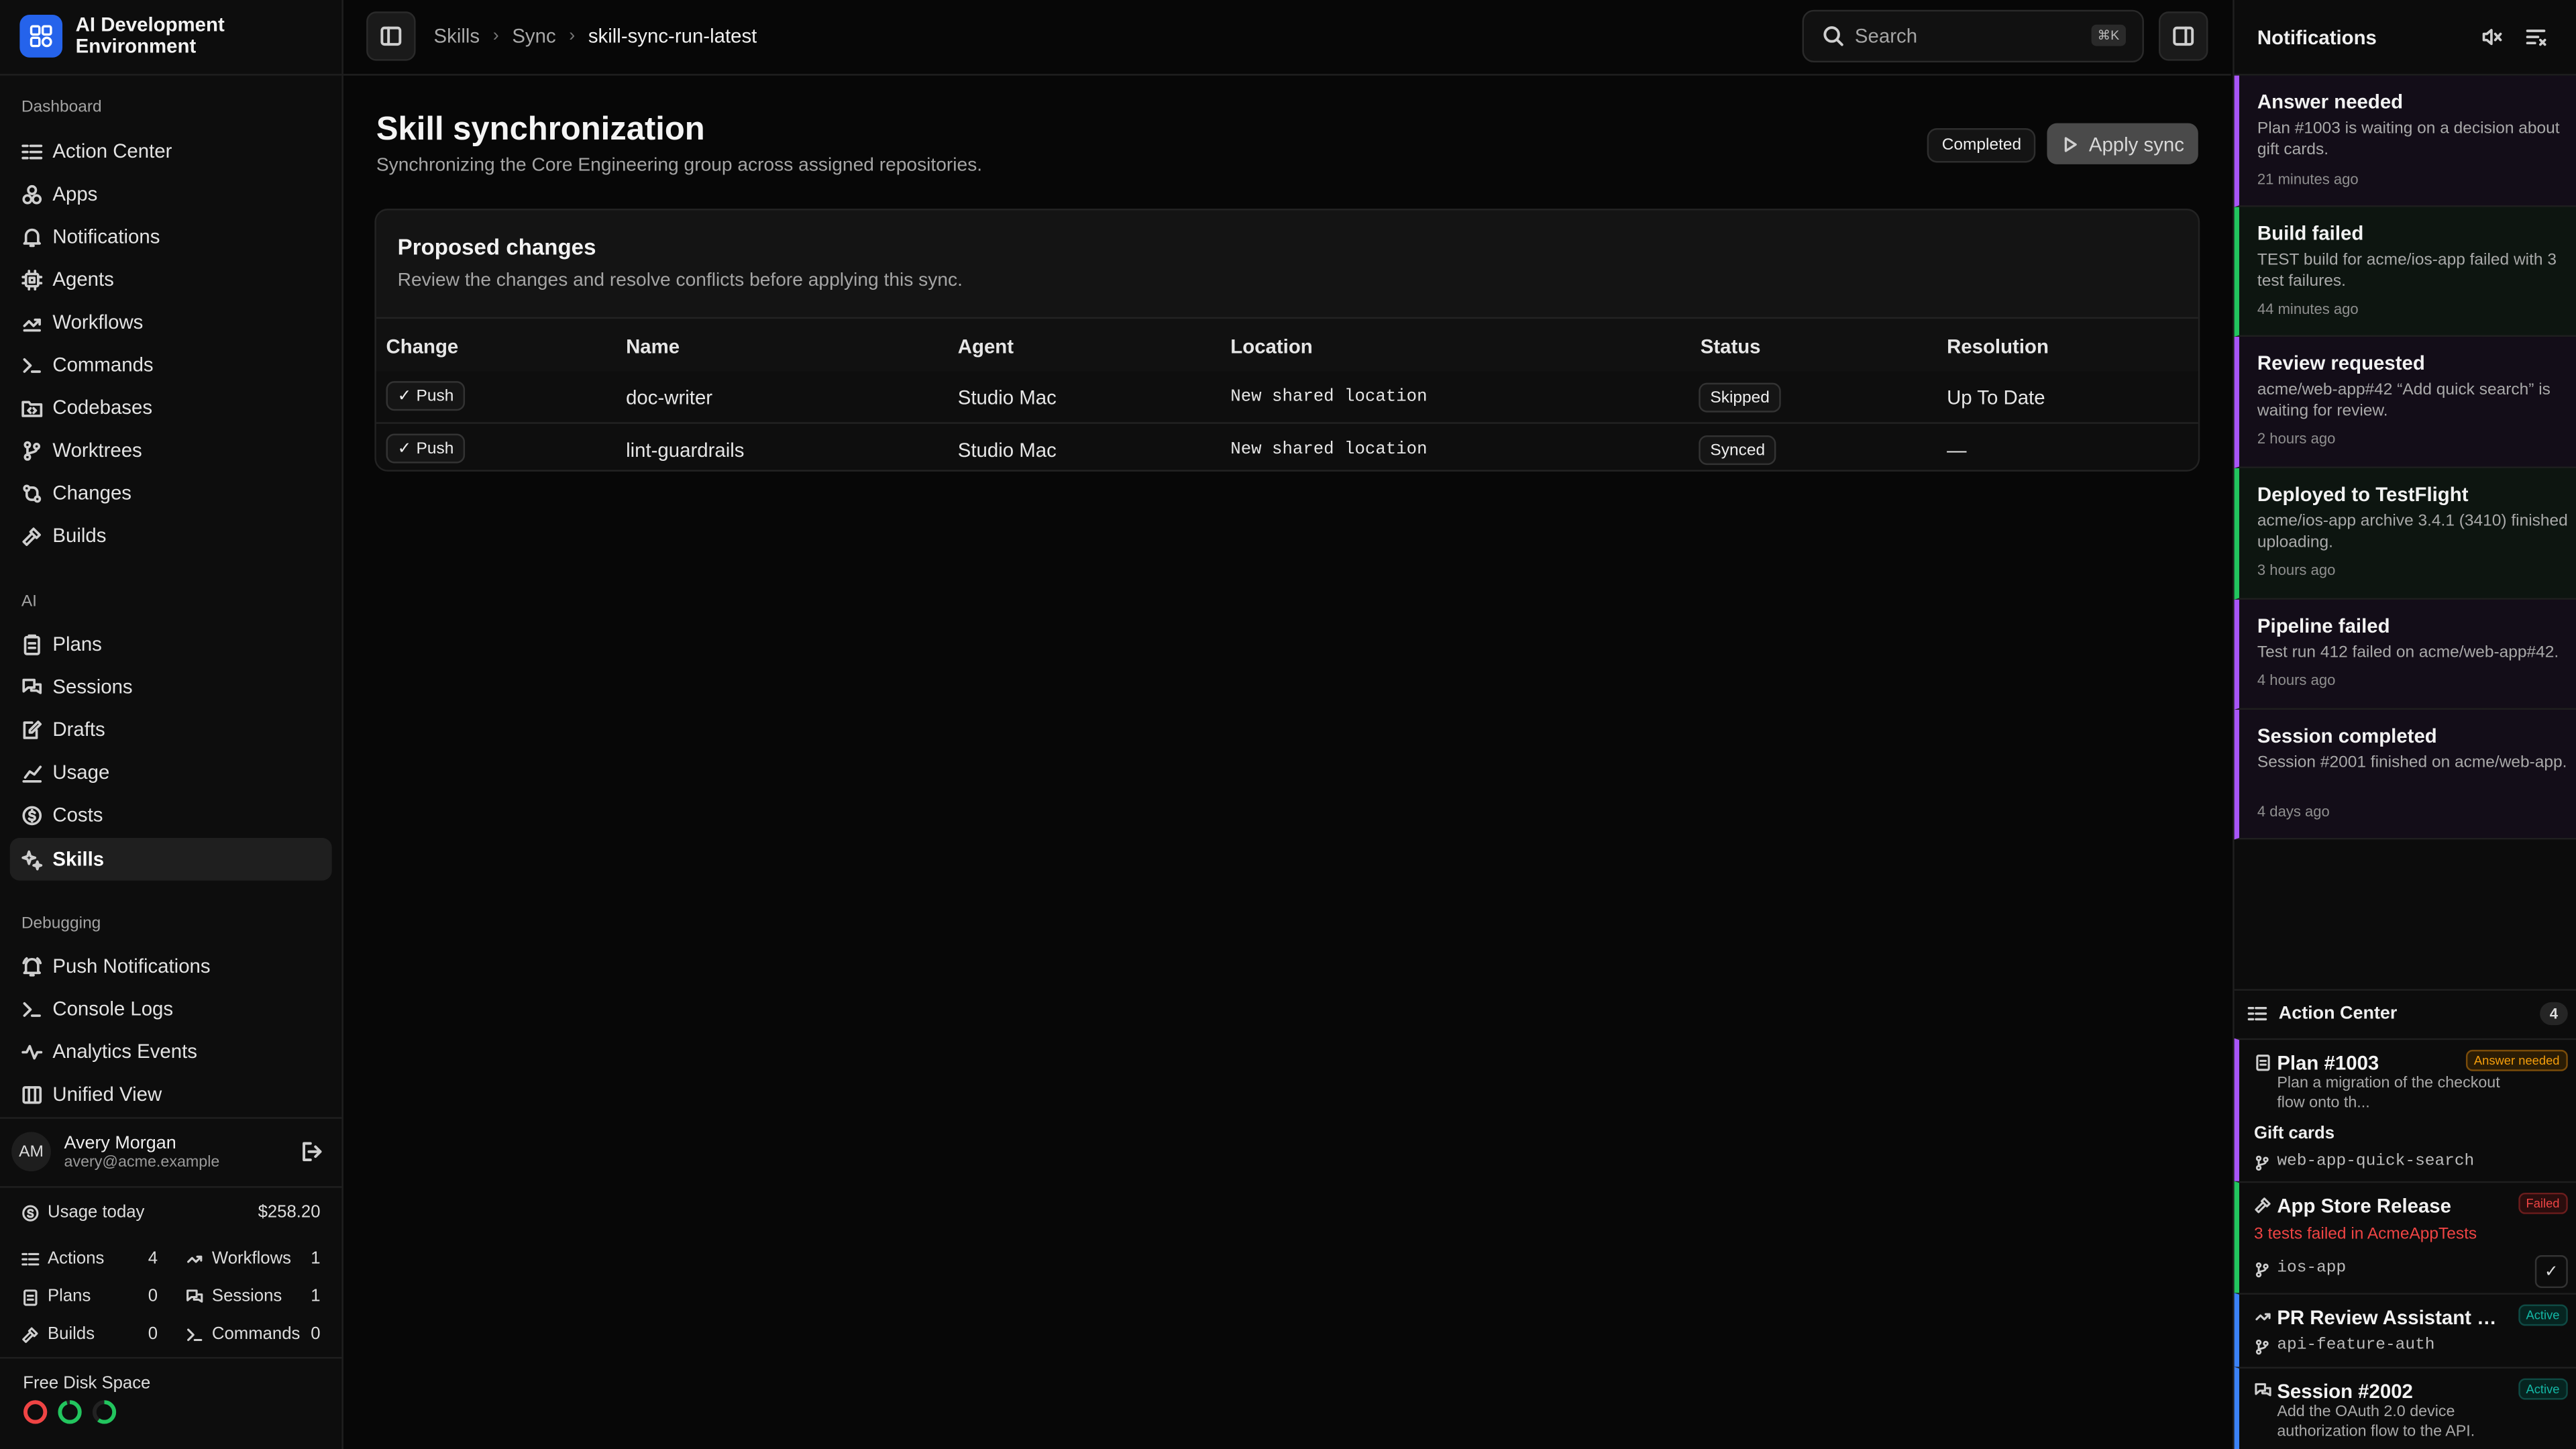 The height and width of the screenshot is (1449, 2576). What do you see at coordinates (2491, 37) in the screenshot?
I see `mute-icon` at bounding box center [2491, 37].